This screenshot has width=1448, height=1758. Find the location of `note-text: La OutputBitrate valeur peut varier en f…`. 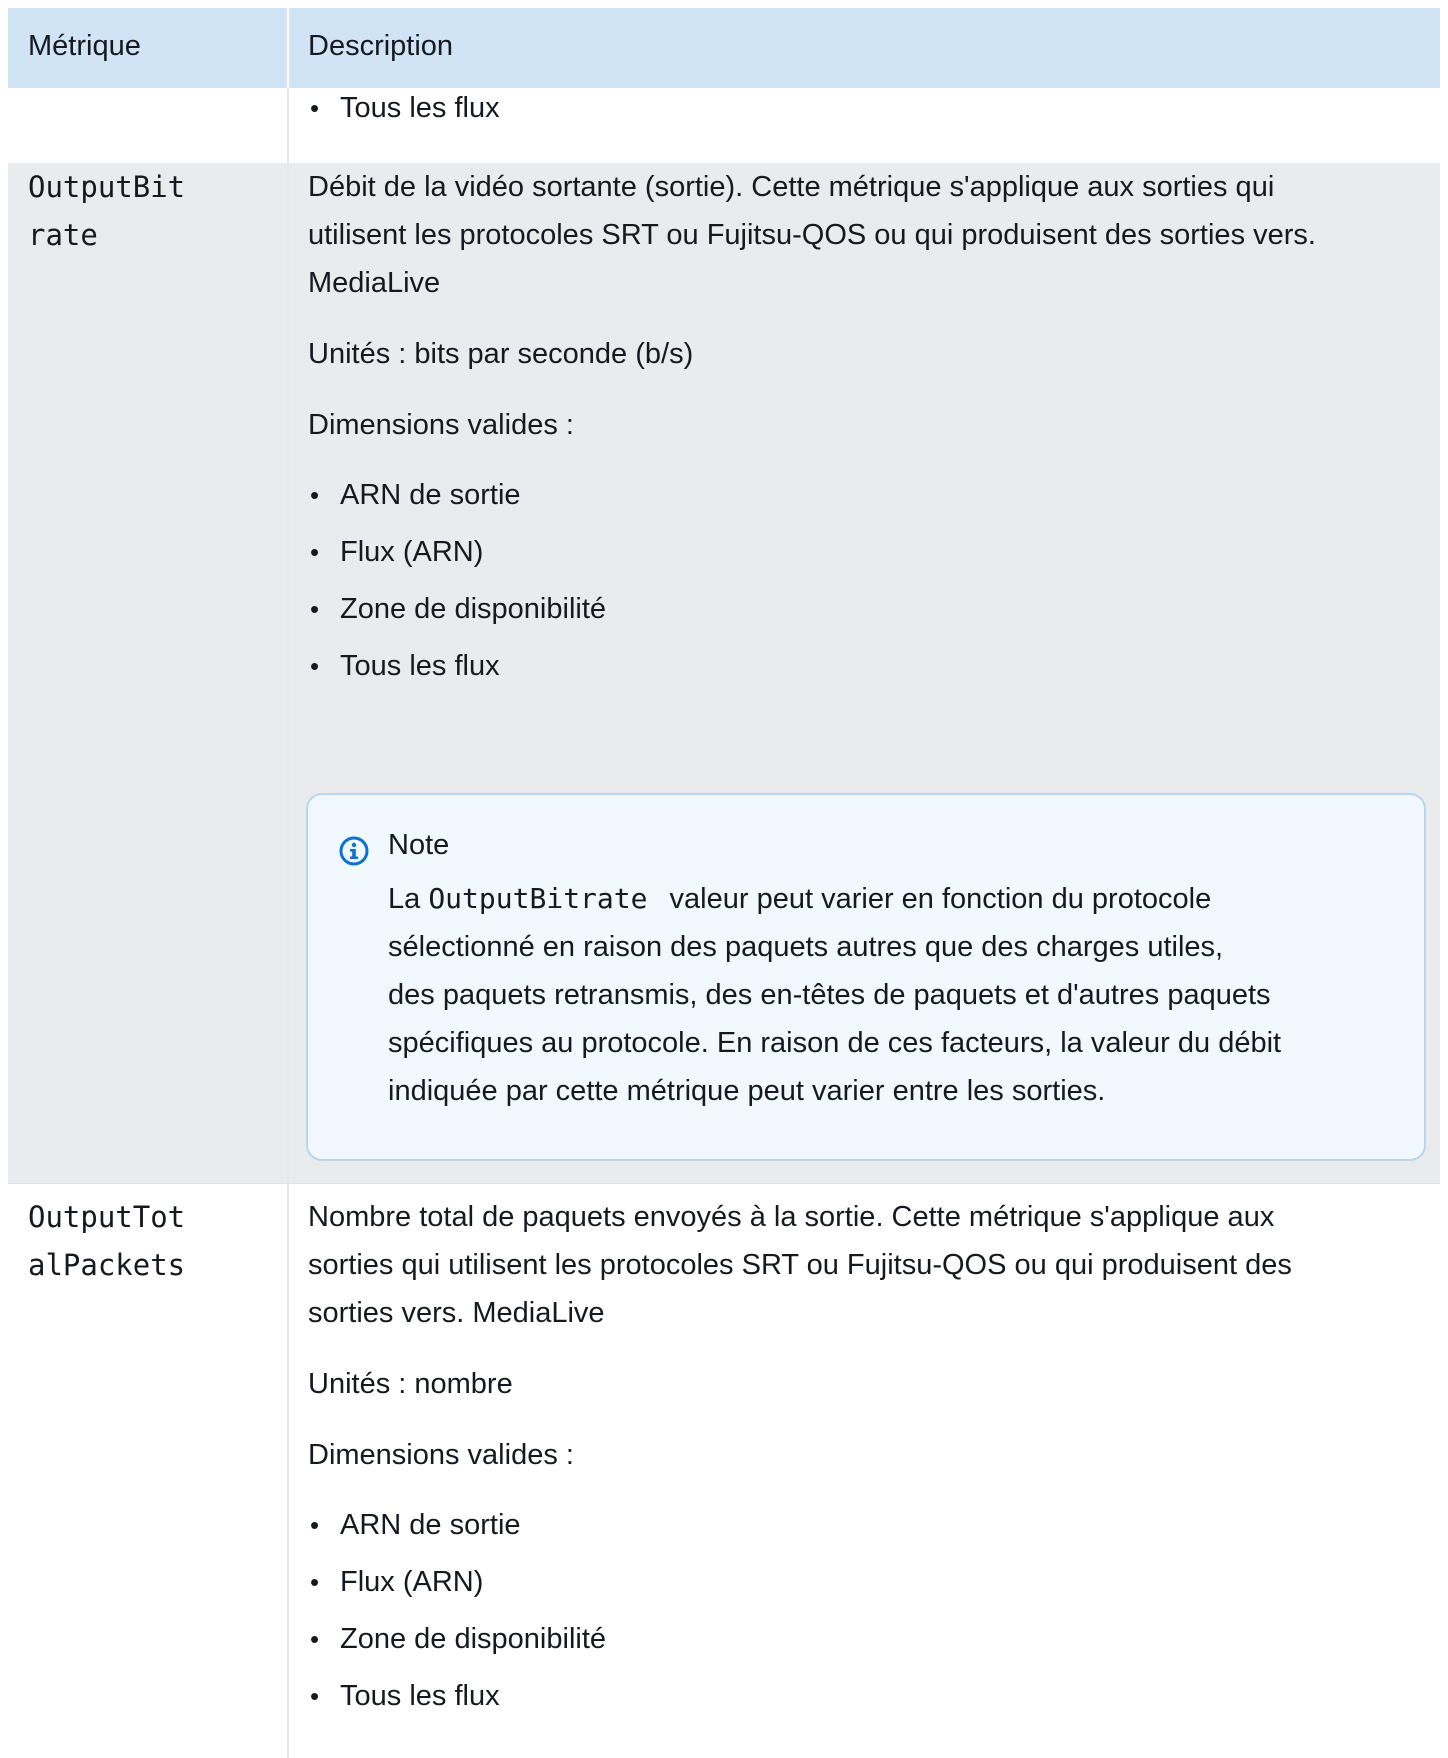

note-text: La OutputBitrate valeur peut varier en f… is located at coordinates (835, 994).